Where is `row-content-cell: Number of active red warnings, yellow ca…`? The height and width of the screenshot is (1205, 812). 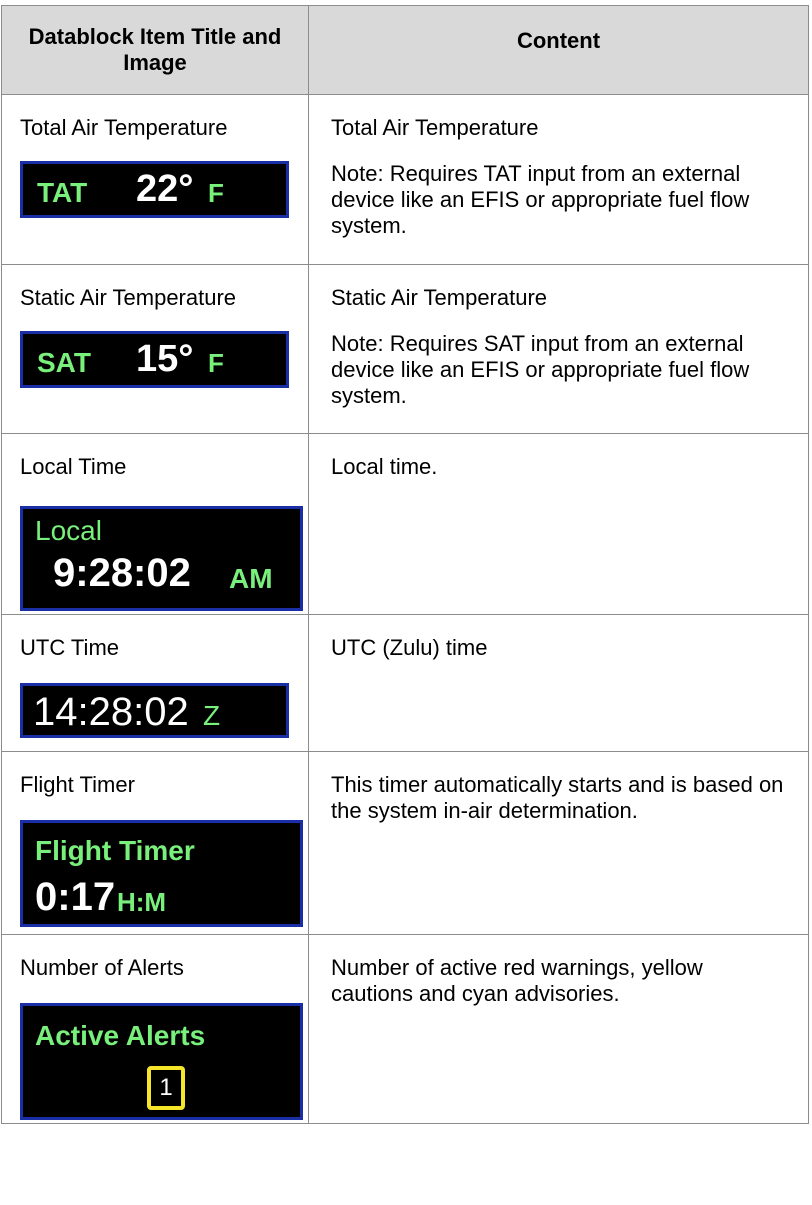 row-content-cell: Number of active red warnings, yellow ca… is located at coordinates (558, 1029).